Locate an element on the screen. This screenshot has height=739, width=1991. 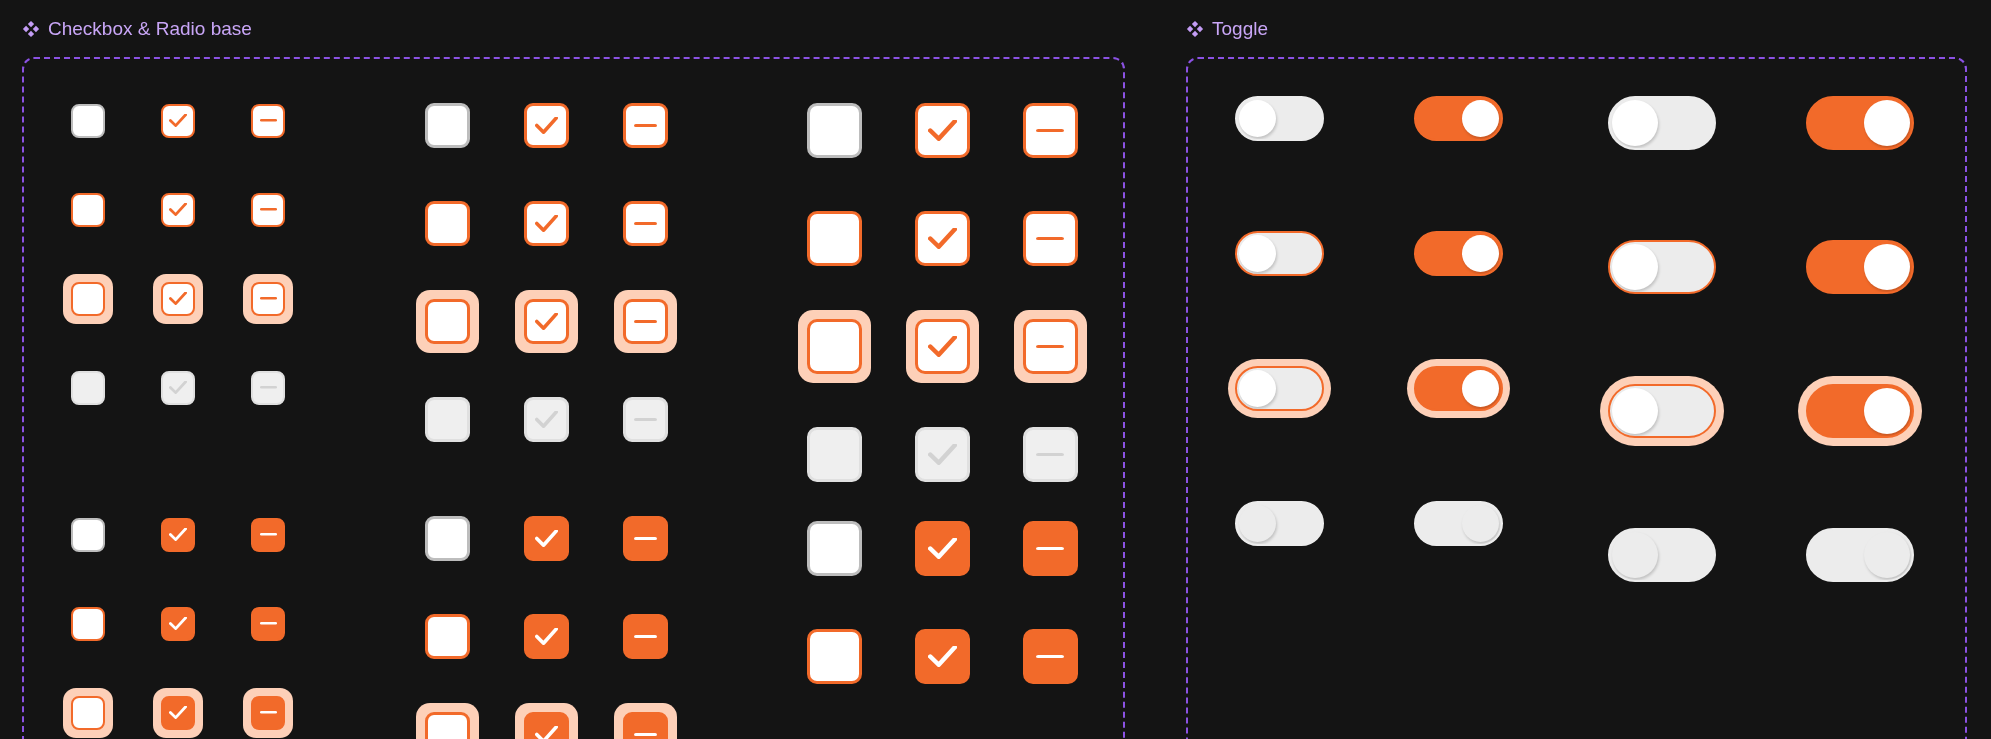
section-title: Toggle is located at coordinates (1240, 29).